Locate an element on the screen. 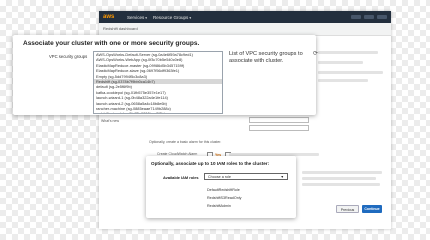 This screenshot has width=430, height=240. previous-button: Previous is located at coordinates (347, 209).